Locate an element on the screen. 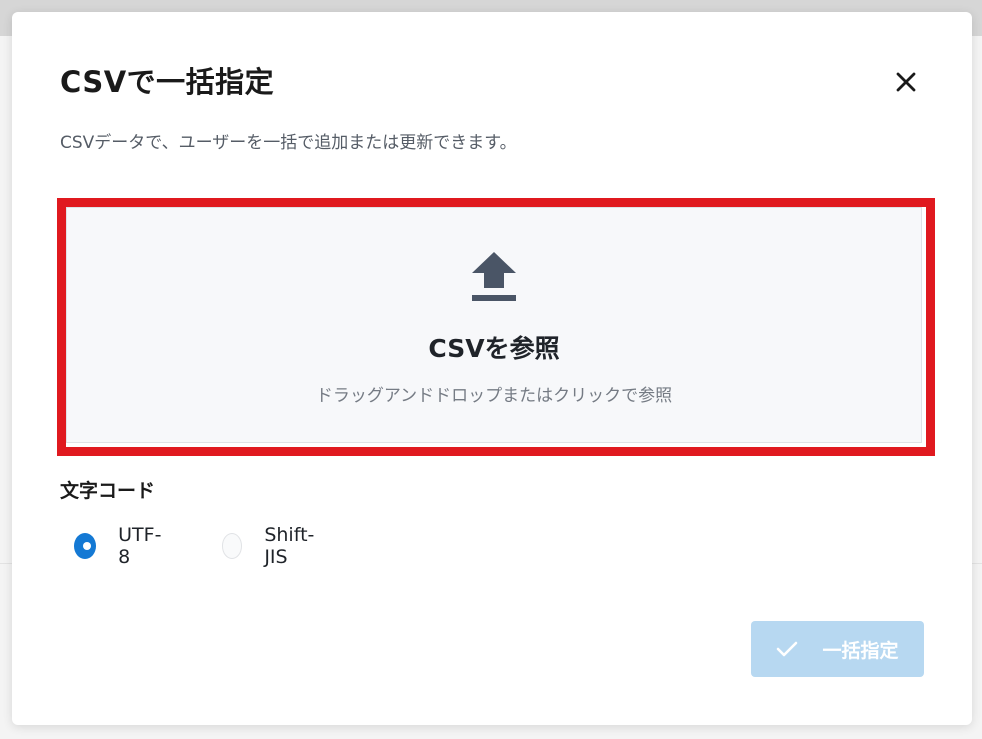 This screenshot has height=739, width=982. close-icon is located at coordinates (906, 82).